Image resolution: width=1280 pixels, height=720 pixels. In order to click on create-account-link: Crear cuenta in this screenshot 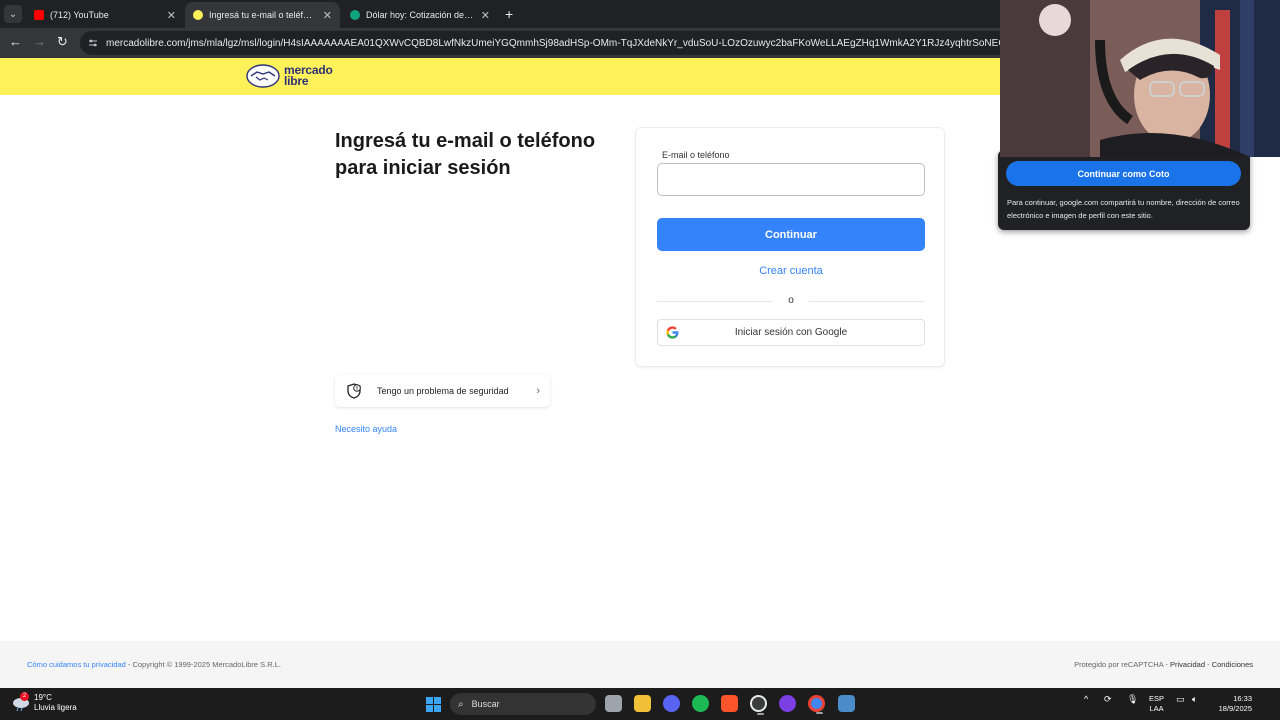, I will do `click(791, 271)`.